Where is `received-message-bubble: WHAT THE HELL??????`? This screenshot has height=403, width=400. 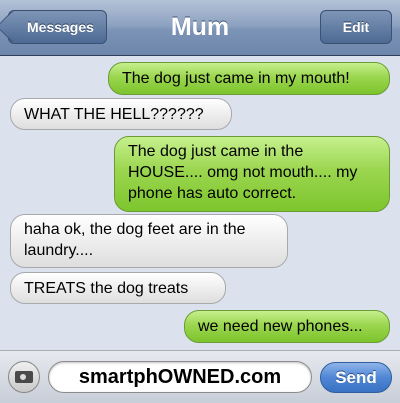 received-message-bubble: WHAT THE HELL?????? is located at coordinates (121, 114).